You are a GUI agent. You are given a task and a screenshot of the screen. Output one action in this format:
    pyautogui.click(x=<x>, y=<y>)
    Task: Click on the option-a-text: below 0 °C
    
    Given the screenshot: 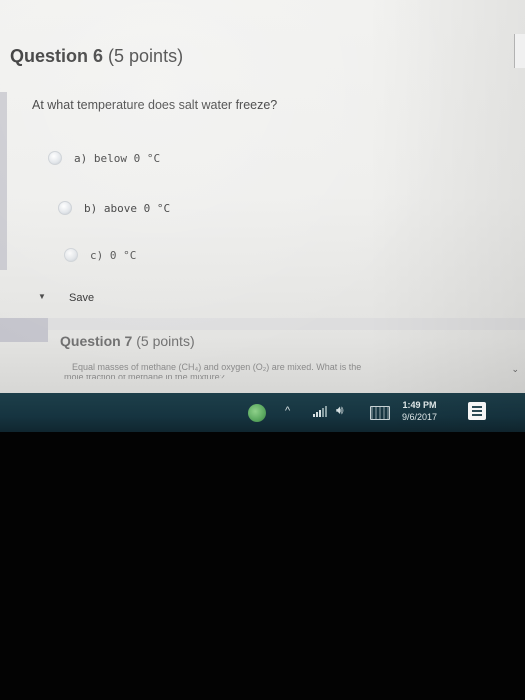 What is the action you would take?
    pyautogui.click(x=127, y=158)
    